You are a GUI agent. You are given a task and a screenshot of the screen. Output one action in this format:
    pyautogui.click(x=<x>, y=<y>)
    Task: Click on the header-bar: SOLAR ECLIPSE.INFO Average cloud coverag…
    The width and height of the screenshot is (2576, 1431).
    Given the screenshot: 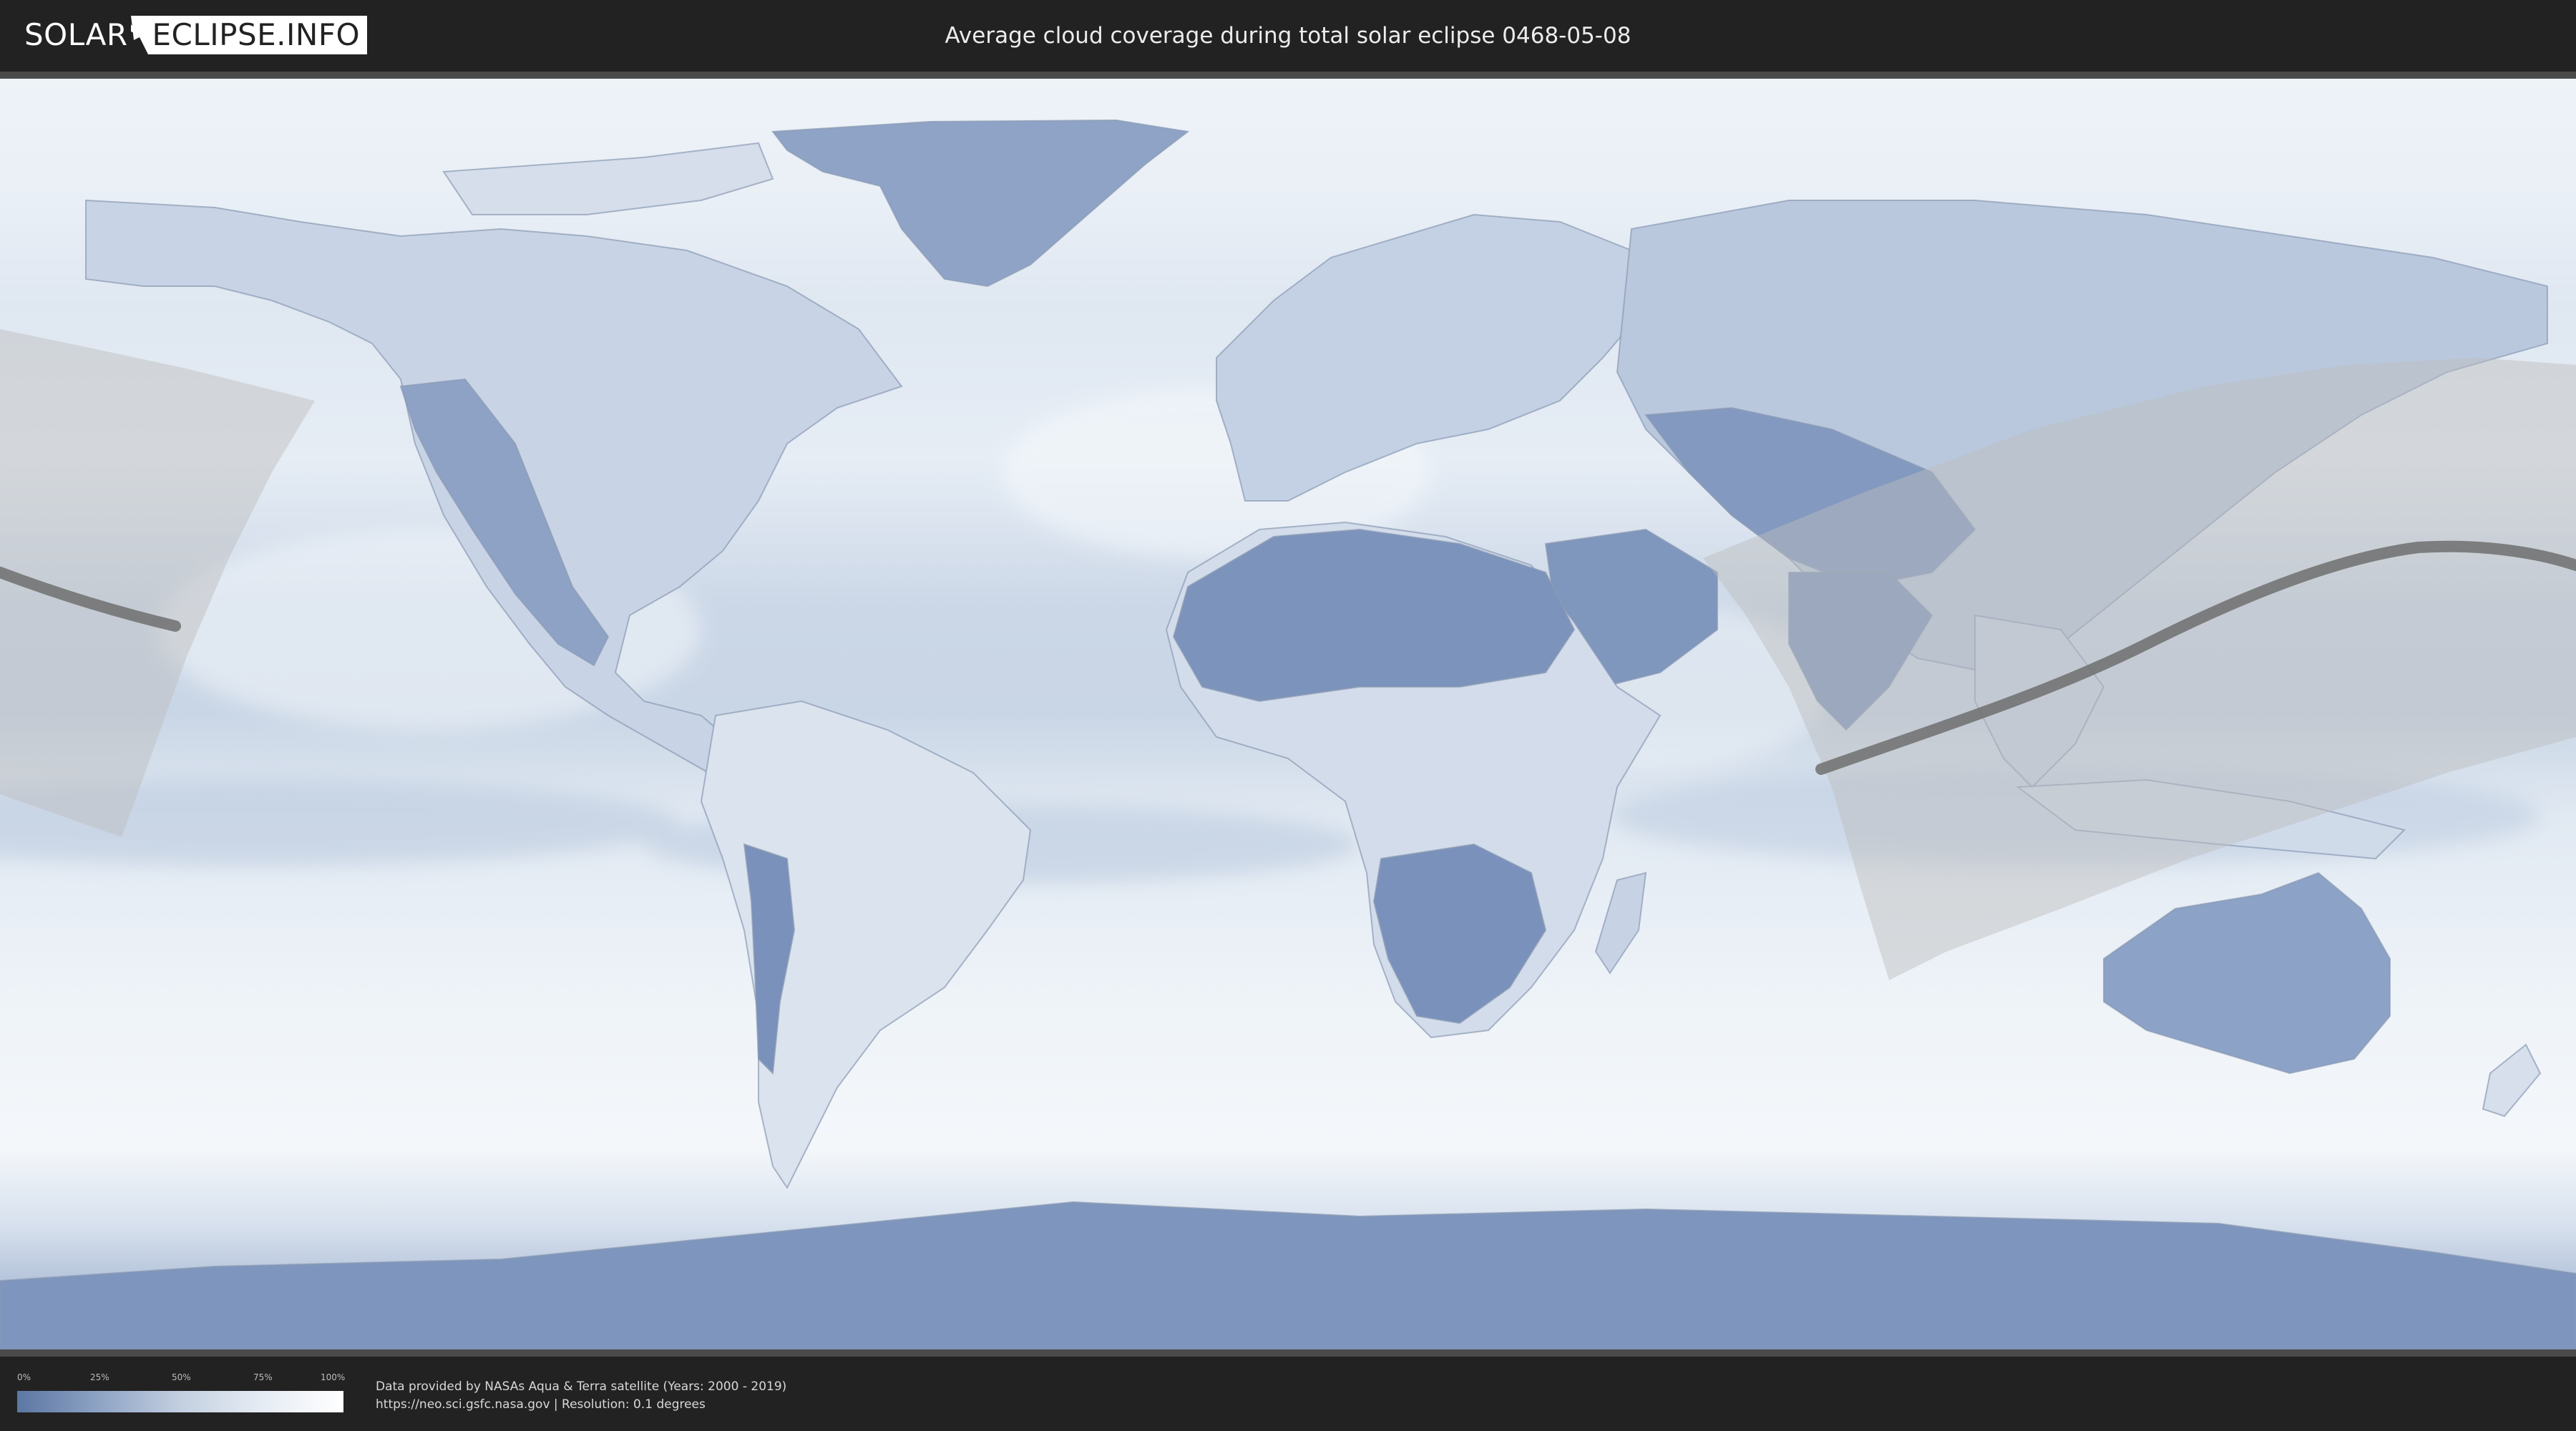 What is the action you would take?
    pyautogui.click(x=1288, y=36)
    